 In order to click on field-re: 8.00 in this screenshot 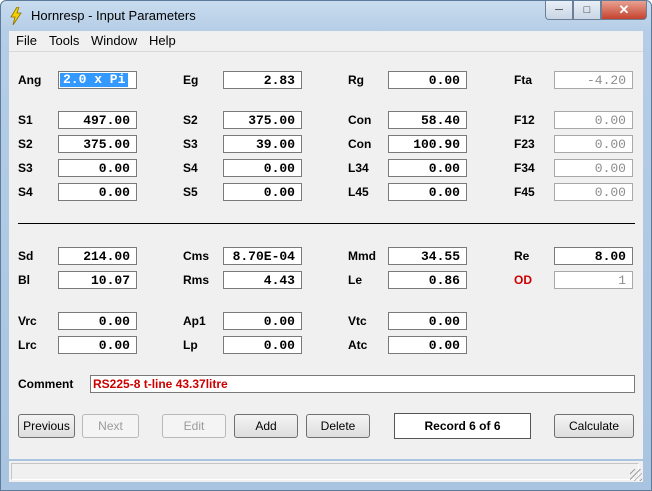, I will do `click(593, 256)`.